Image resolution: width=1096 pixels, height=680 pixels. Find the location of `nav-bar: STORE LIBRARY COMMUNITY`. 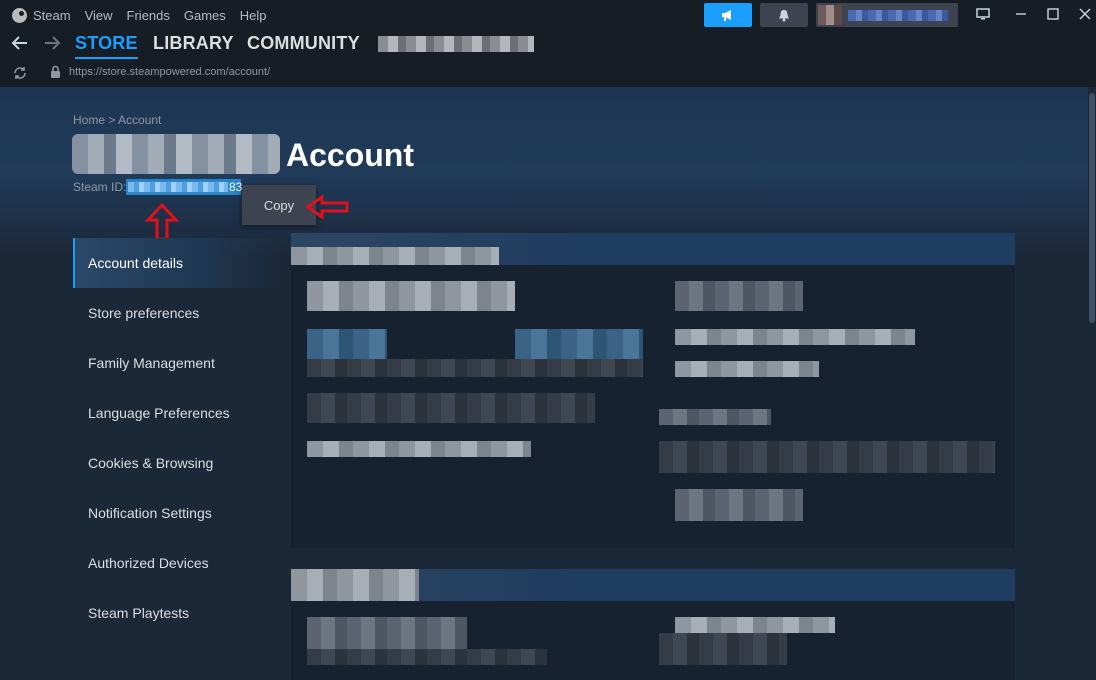

nav-bar: STORE LIBRARY COMMUNITY is located at coordinates (548, 45).